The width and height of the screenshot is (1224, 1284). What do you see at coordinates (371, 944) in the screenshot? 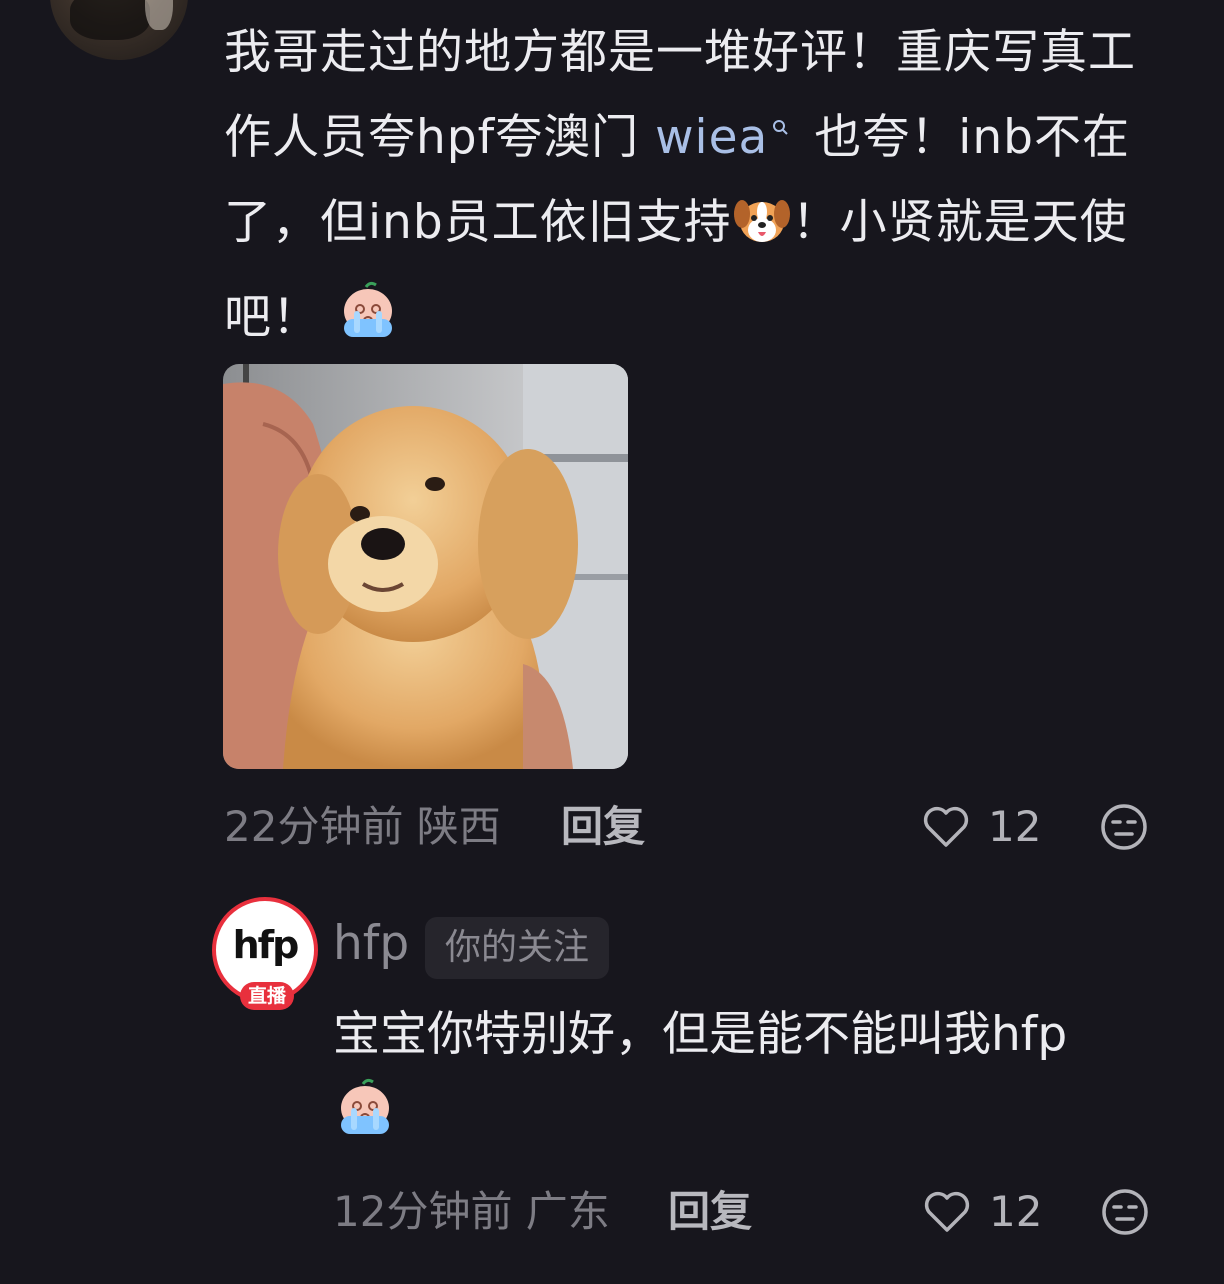
I see `reply-username: hfp` at bounding box center [371, 944].